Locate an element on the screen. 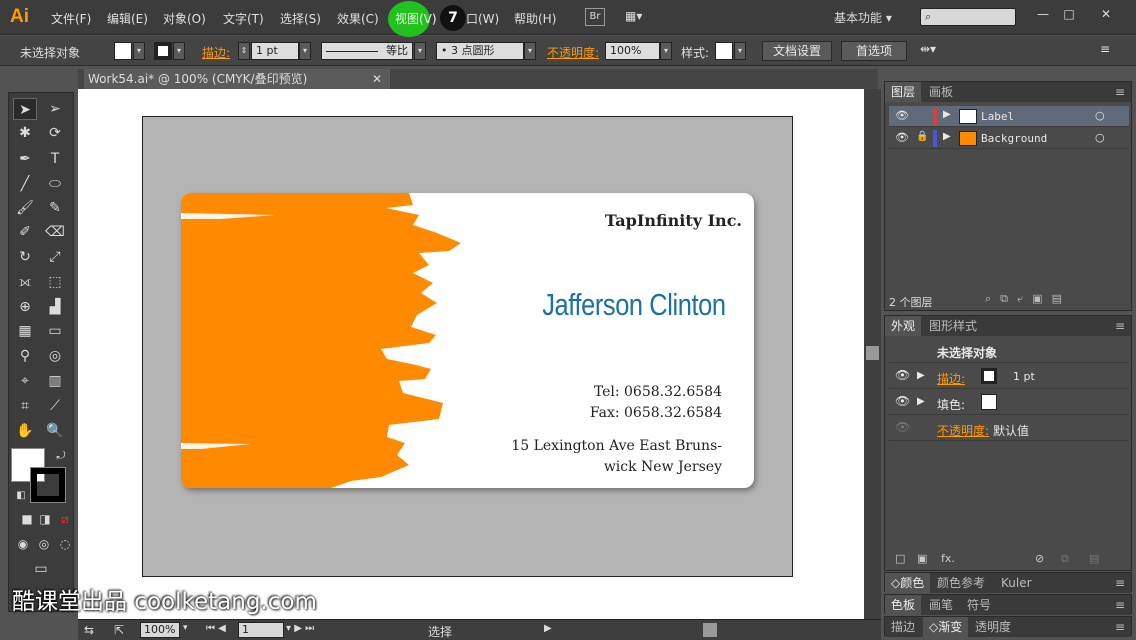 The width and height of the screenshot is (1136, 640). scale-tool-icon: ⤢ is located at coordinates (55, 257).